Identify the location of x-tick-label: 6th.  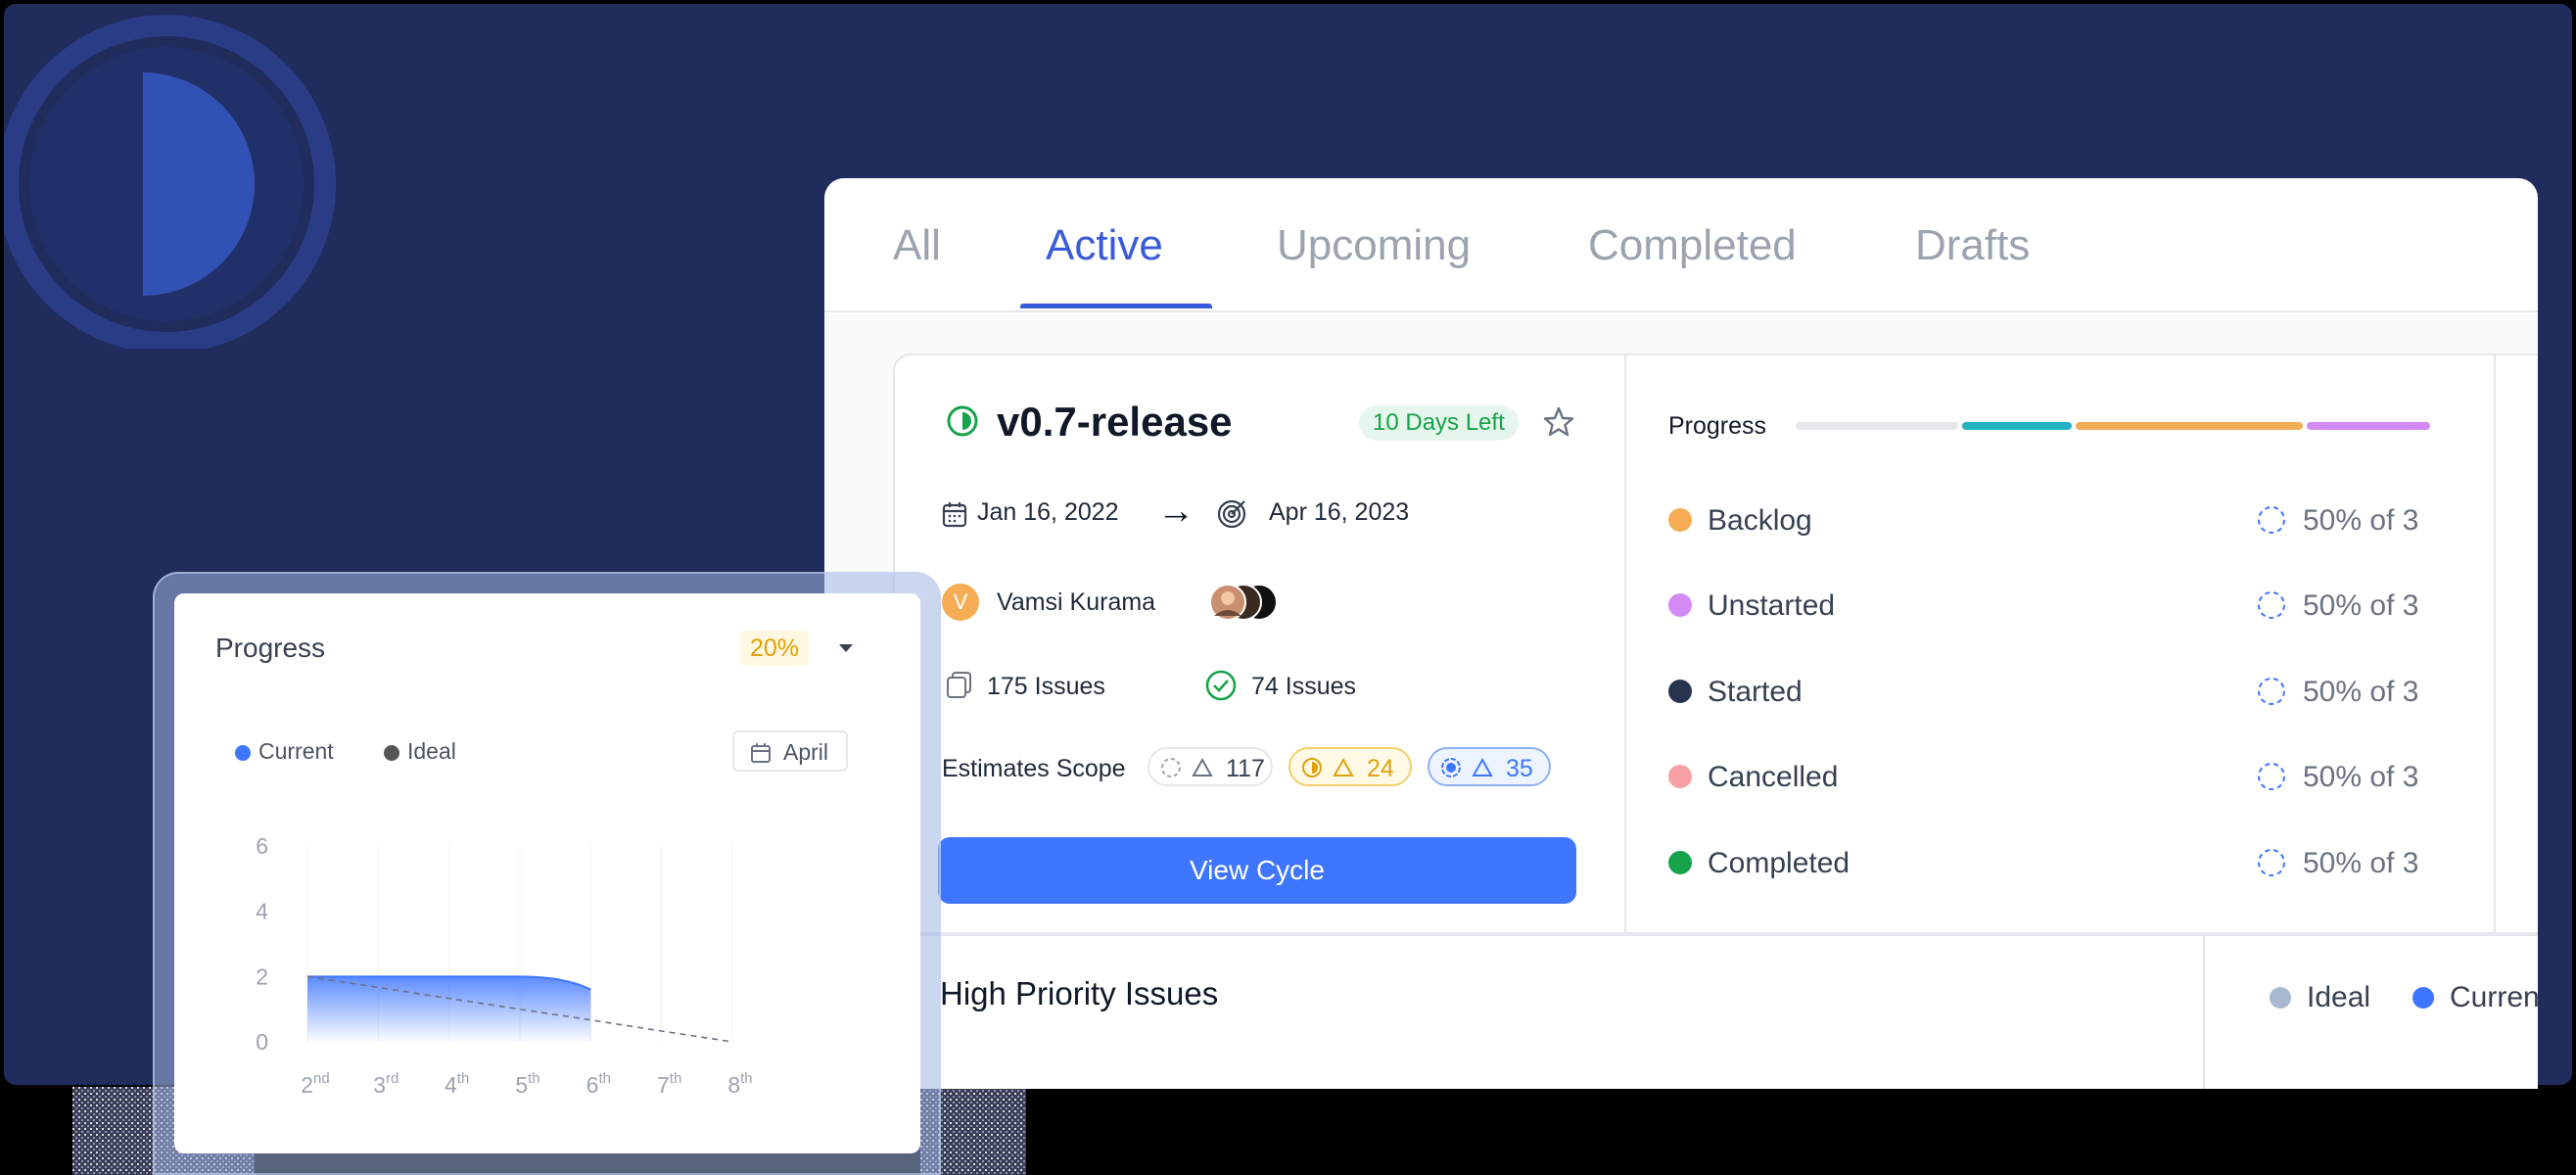
(598, 1084).